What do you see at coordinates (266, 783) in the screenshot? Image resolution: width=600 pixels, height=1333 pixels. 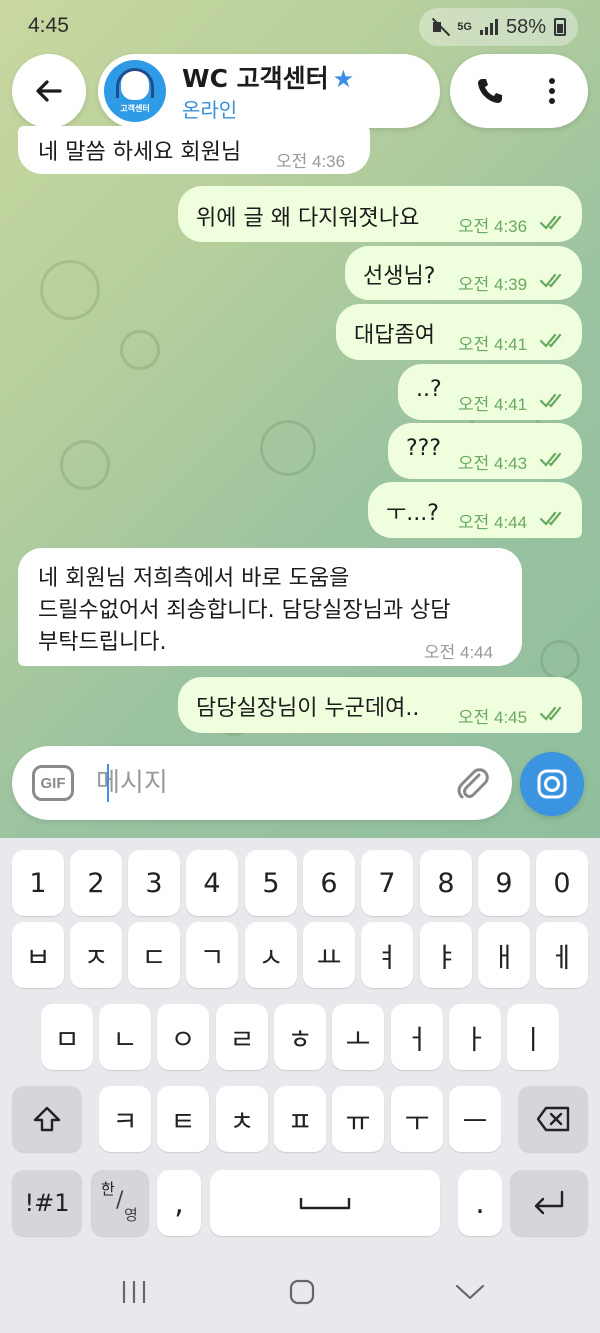 I see `message-input` at bounding box center [266, 783].